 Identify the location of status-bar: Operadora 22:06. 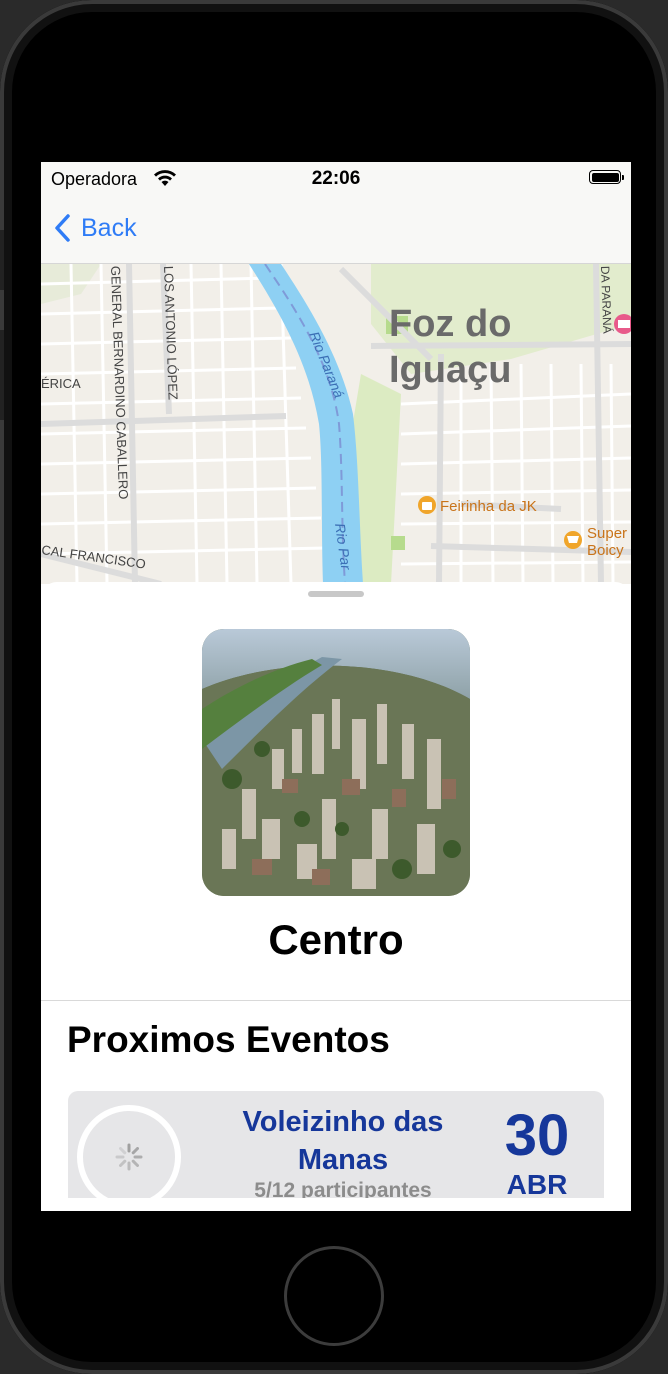
(336, 179).